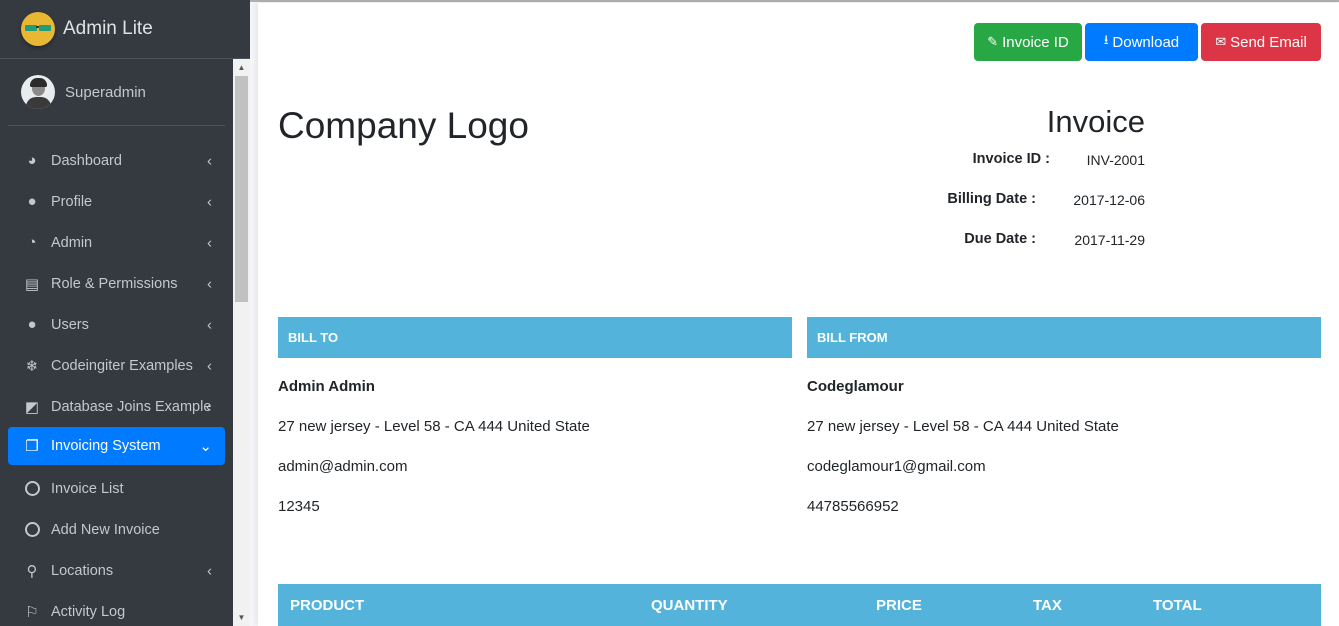  Describe the element at coordinates (32, 446) in the screenshot. I see `copy-icon: ❐` at that location.